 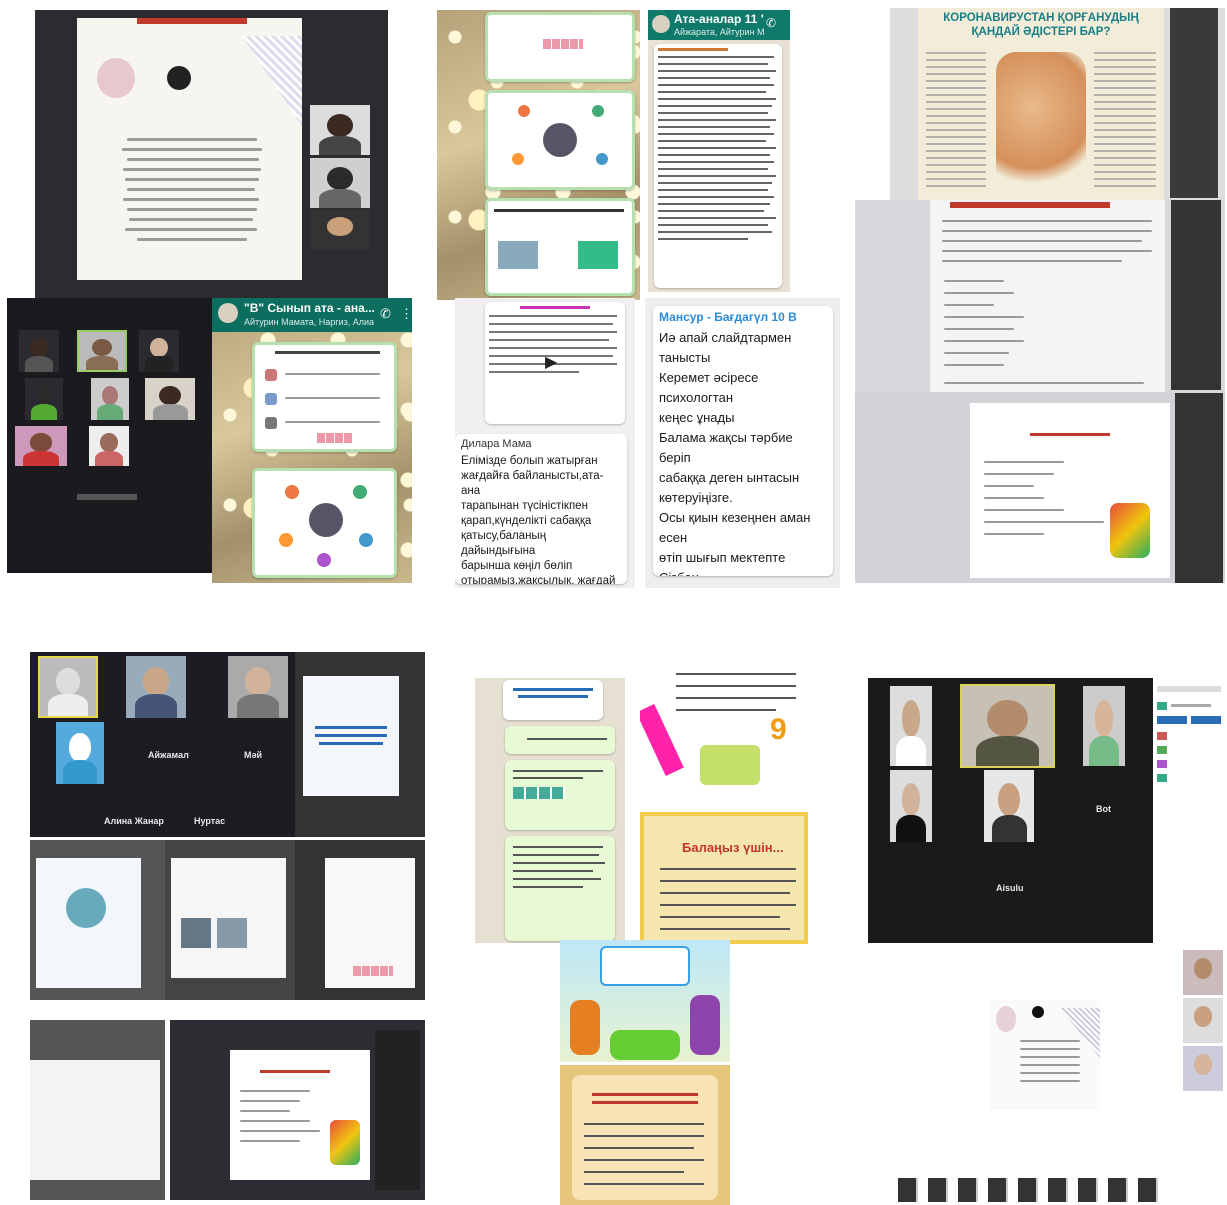 What do you see at coordinates (253, 755) in the screenshot?
I see `participant-name: Мәй` at bounding box center [253, 755].